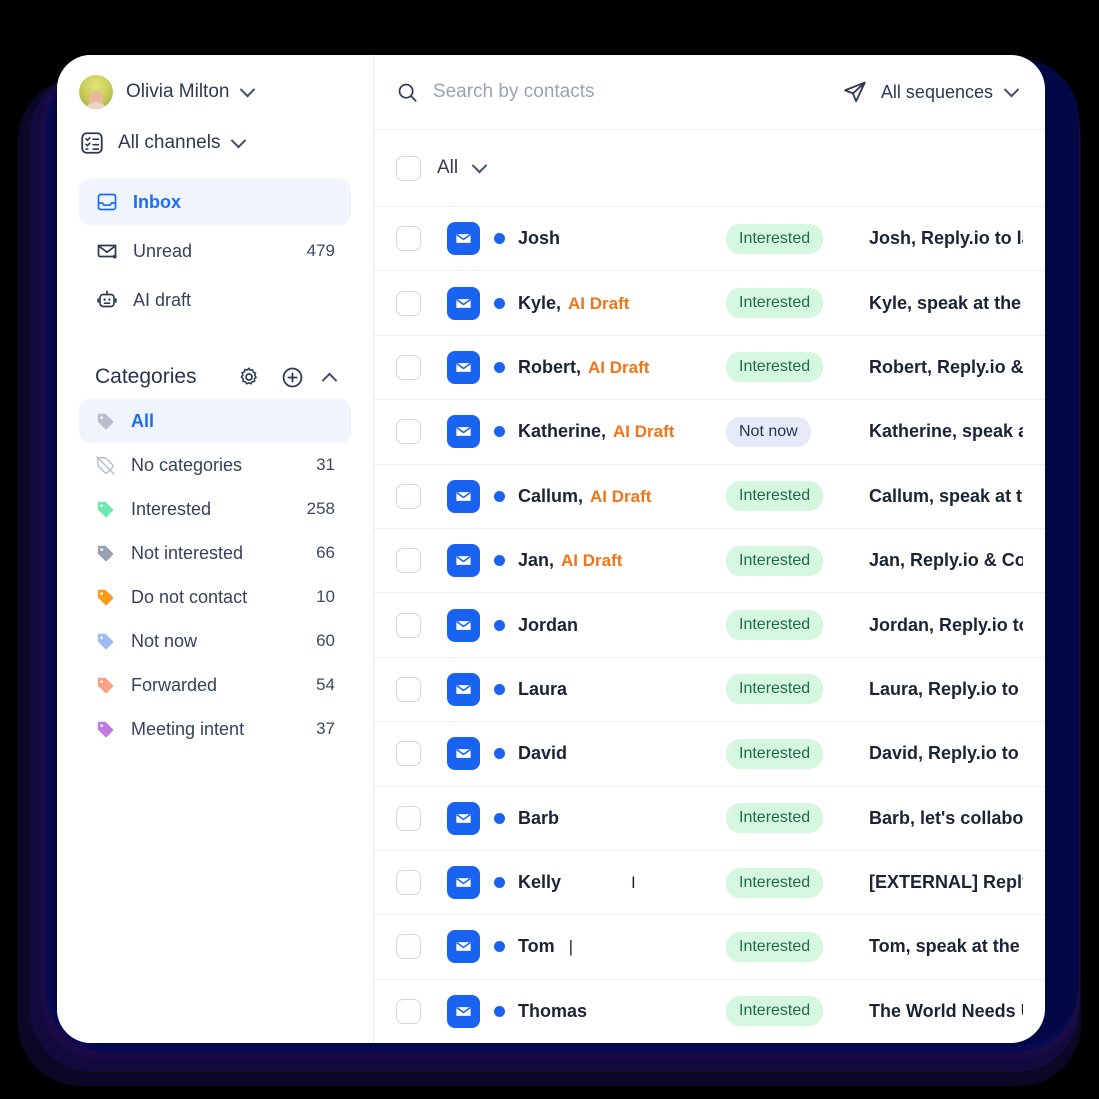  I want to click on select-all-checkbox, so click(408, 168).